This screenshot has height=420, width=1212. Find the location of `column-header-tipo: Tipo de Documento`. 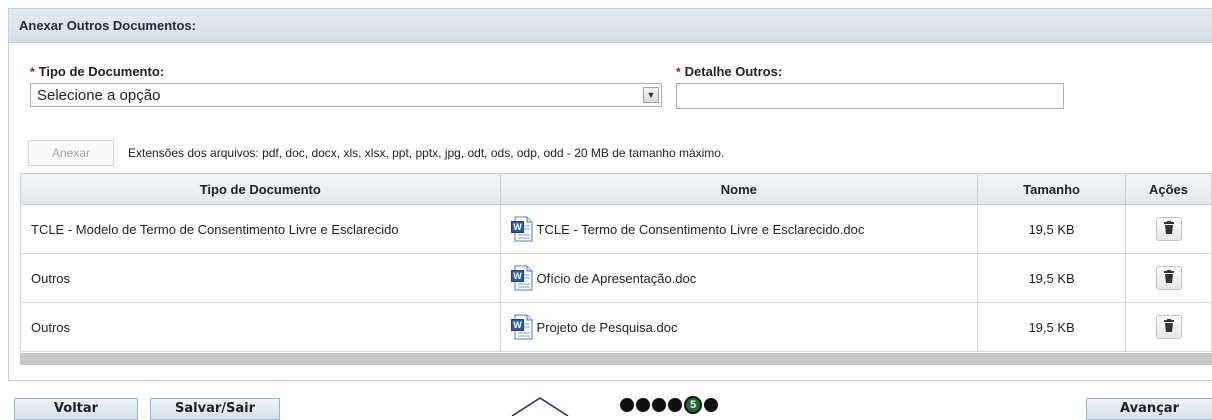

column-header-tipo: Tipo de Documento is located at coordinates (260, 189).